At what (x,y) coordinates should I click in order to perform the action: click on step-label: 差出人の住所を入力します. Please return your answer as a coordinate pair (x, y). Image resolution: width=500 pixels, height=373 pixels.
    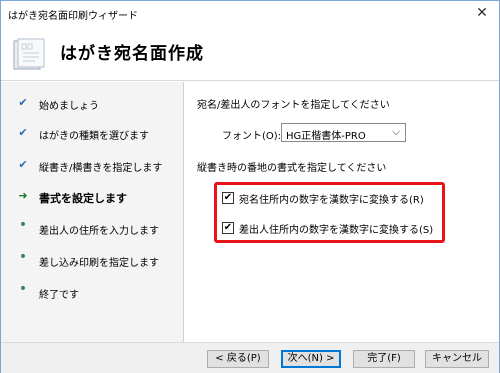
    Looking at the image, I should click on (99, 231).